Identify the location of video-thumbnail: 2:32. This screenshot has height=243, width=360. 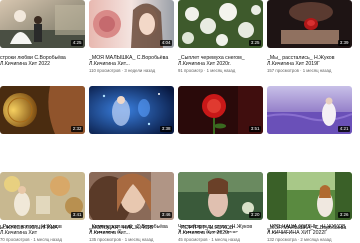
(42, 110).